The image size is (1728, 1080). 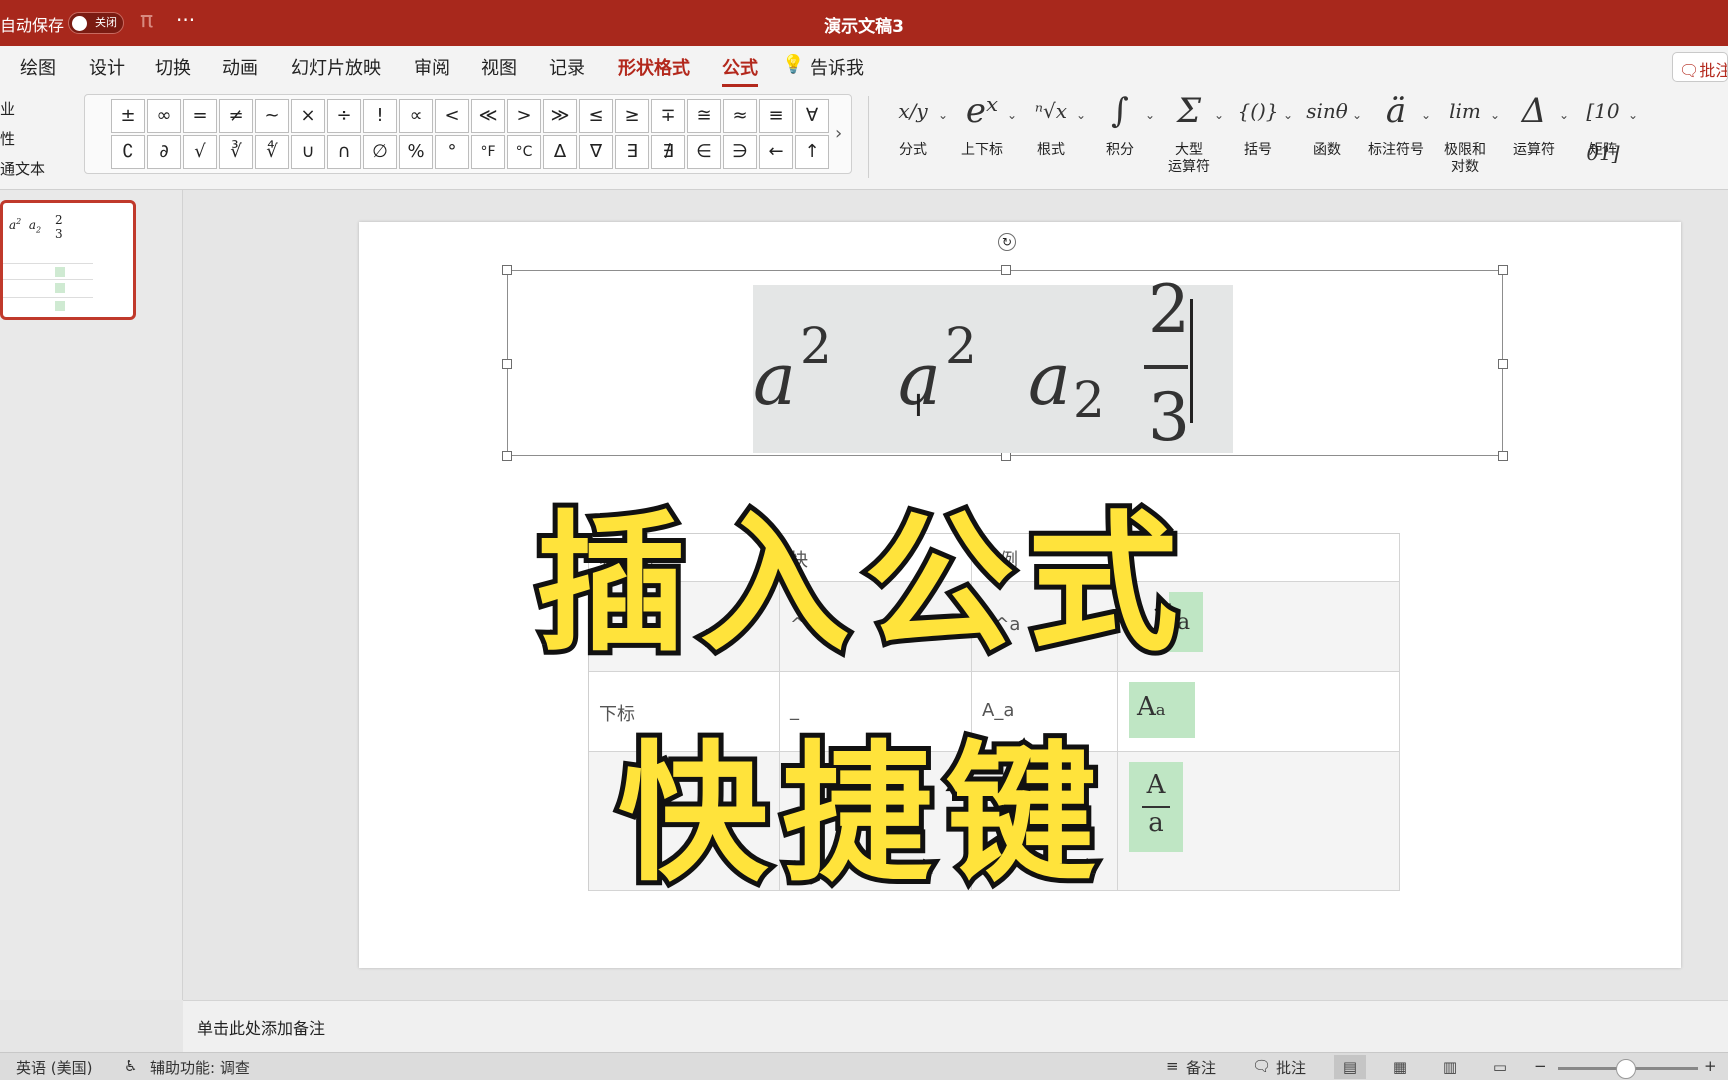 What do you see at coordinates (416, 116) in the screenshot?
I see `symbol-button: ∝` at bounding box center [416, 116].